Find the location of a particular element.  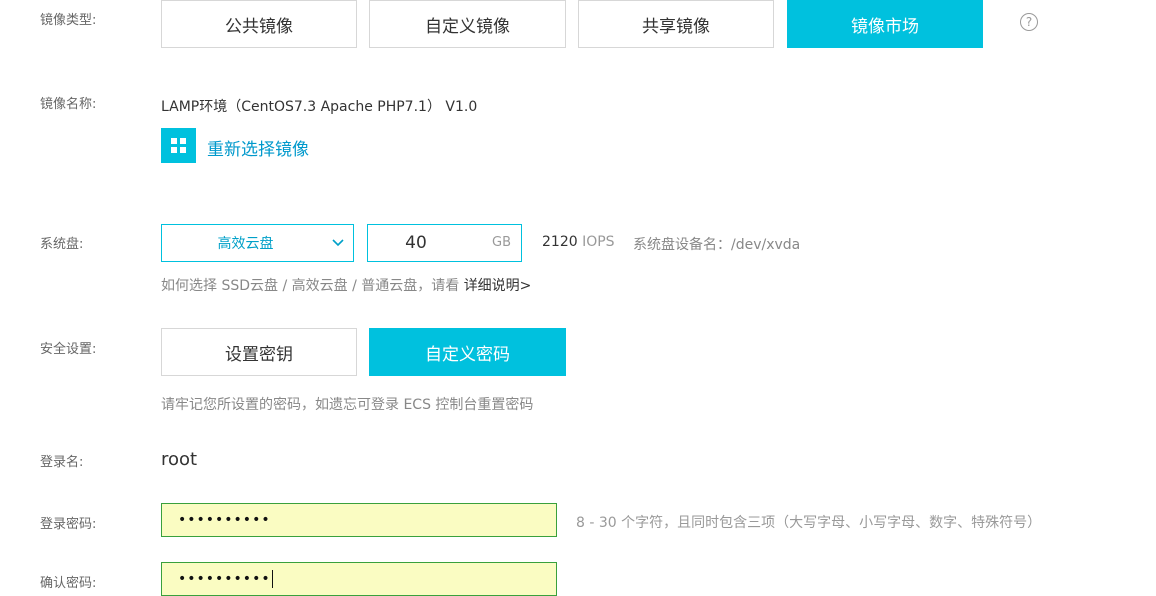

iops-unit: IOPS is located at coordinates (598, 242).